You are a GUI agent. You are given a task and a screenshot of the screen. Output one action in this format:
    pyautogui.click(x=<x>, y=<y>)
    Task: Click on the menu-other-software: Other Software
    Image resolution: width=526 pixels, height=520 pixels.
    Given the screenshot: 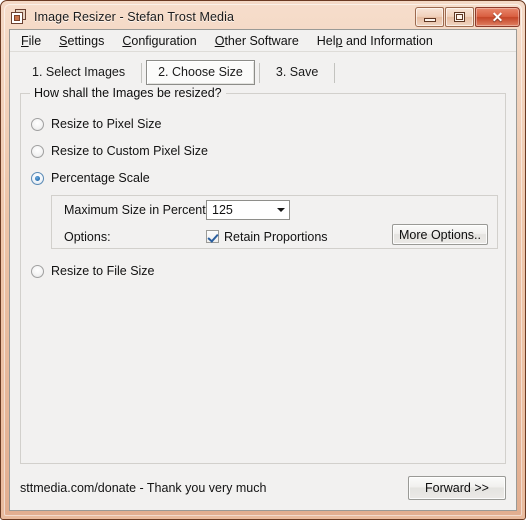 What is the action you would take?
    pyautogui.click(x=257, y=41)
    